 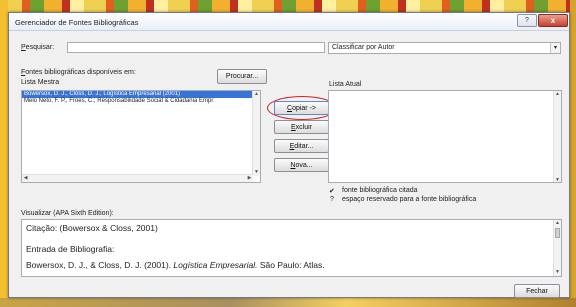 What do you see at coordinates (256, 133) in the screenshot?
I see `master-list-vscroll: ▲ ▼` at bounding box center [256, 133].